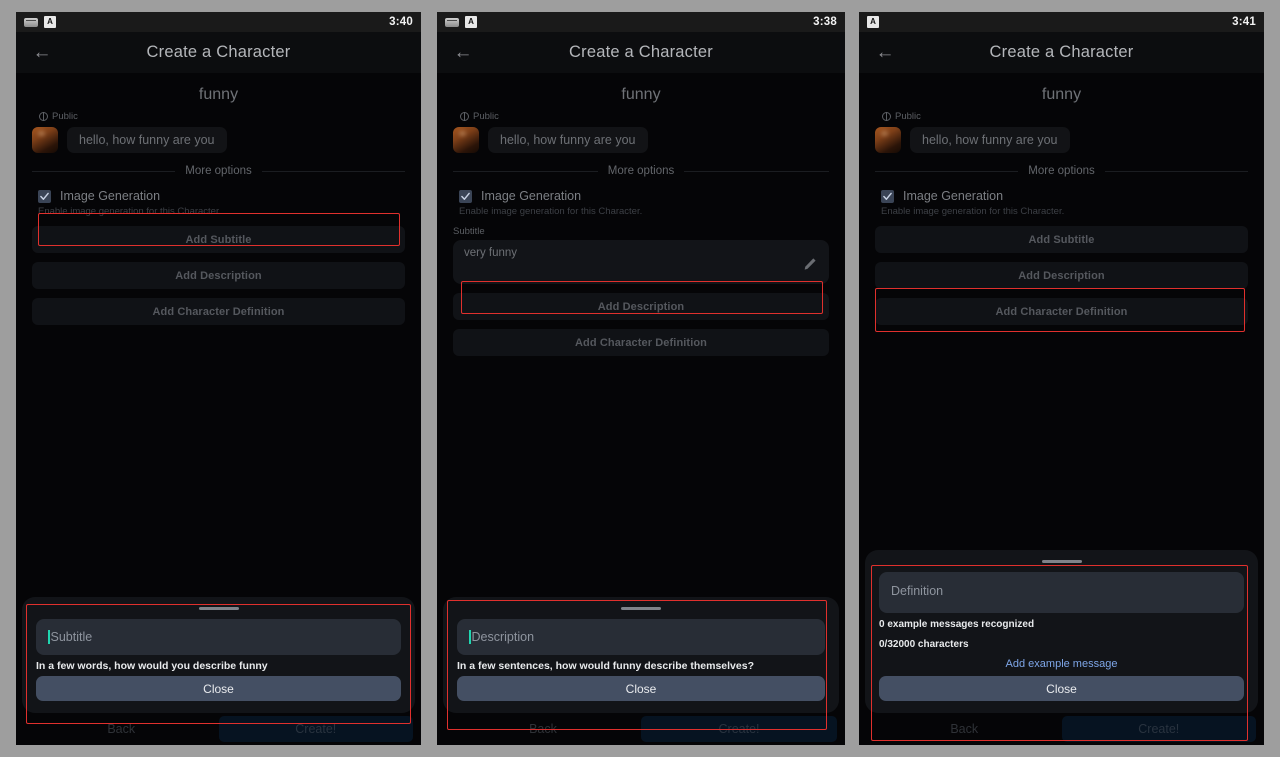  Describe the element at coordinates (65, 116) in the screenshot. I see `visibility-label: Public` at that location.